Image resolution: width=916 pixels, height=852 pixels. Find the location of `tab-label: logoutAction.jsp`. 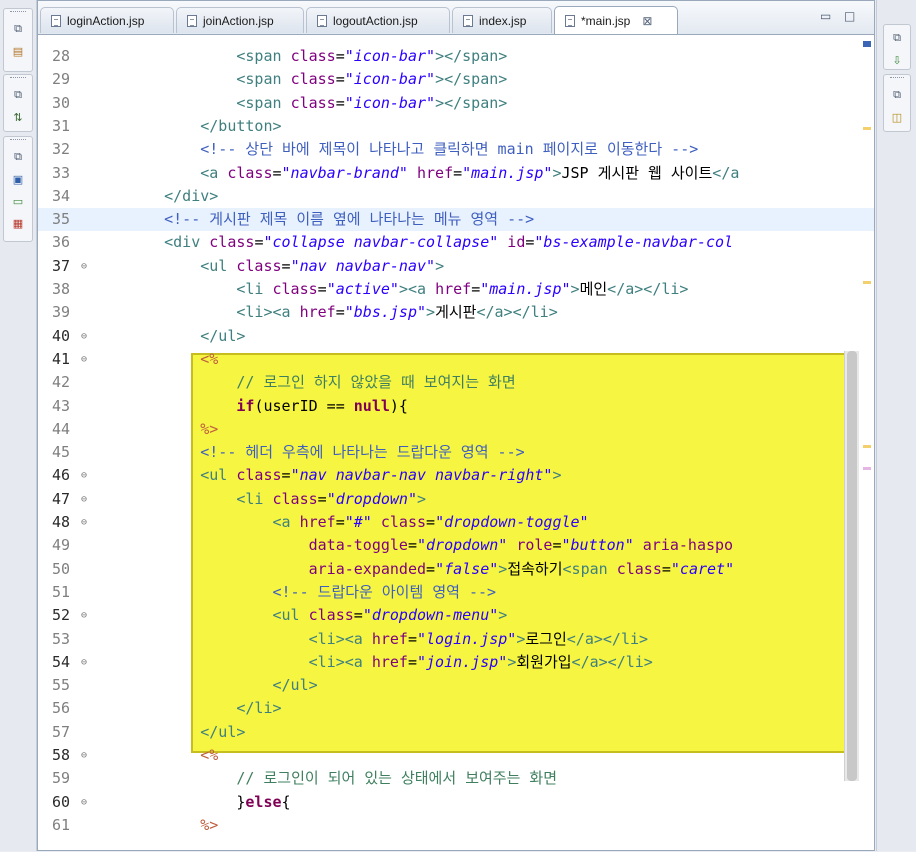

tab-label: logoutAction.jsp is located at coordinates (375, 20).